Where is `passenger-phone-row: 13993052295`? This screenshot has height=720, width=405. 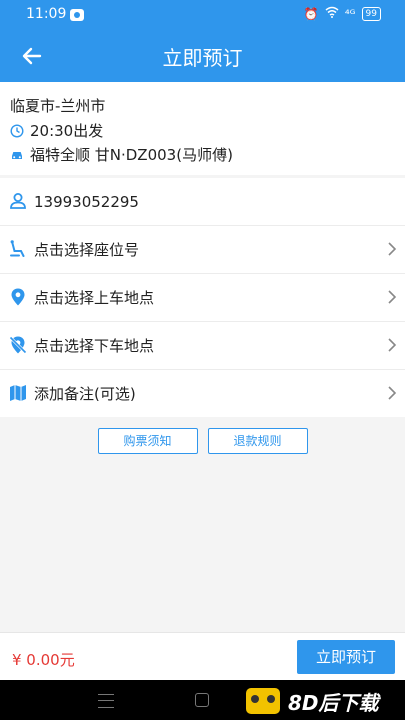 passenger-phone-row: 13993052295 is located at coordinates (202, 202).